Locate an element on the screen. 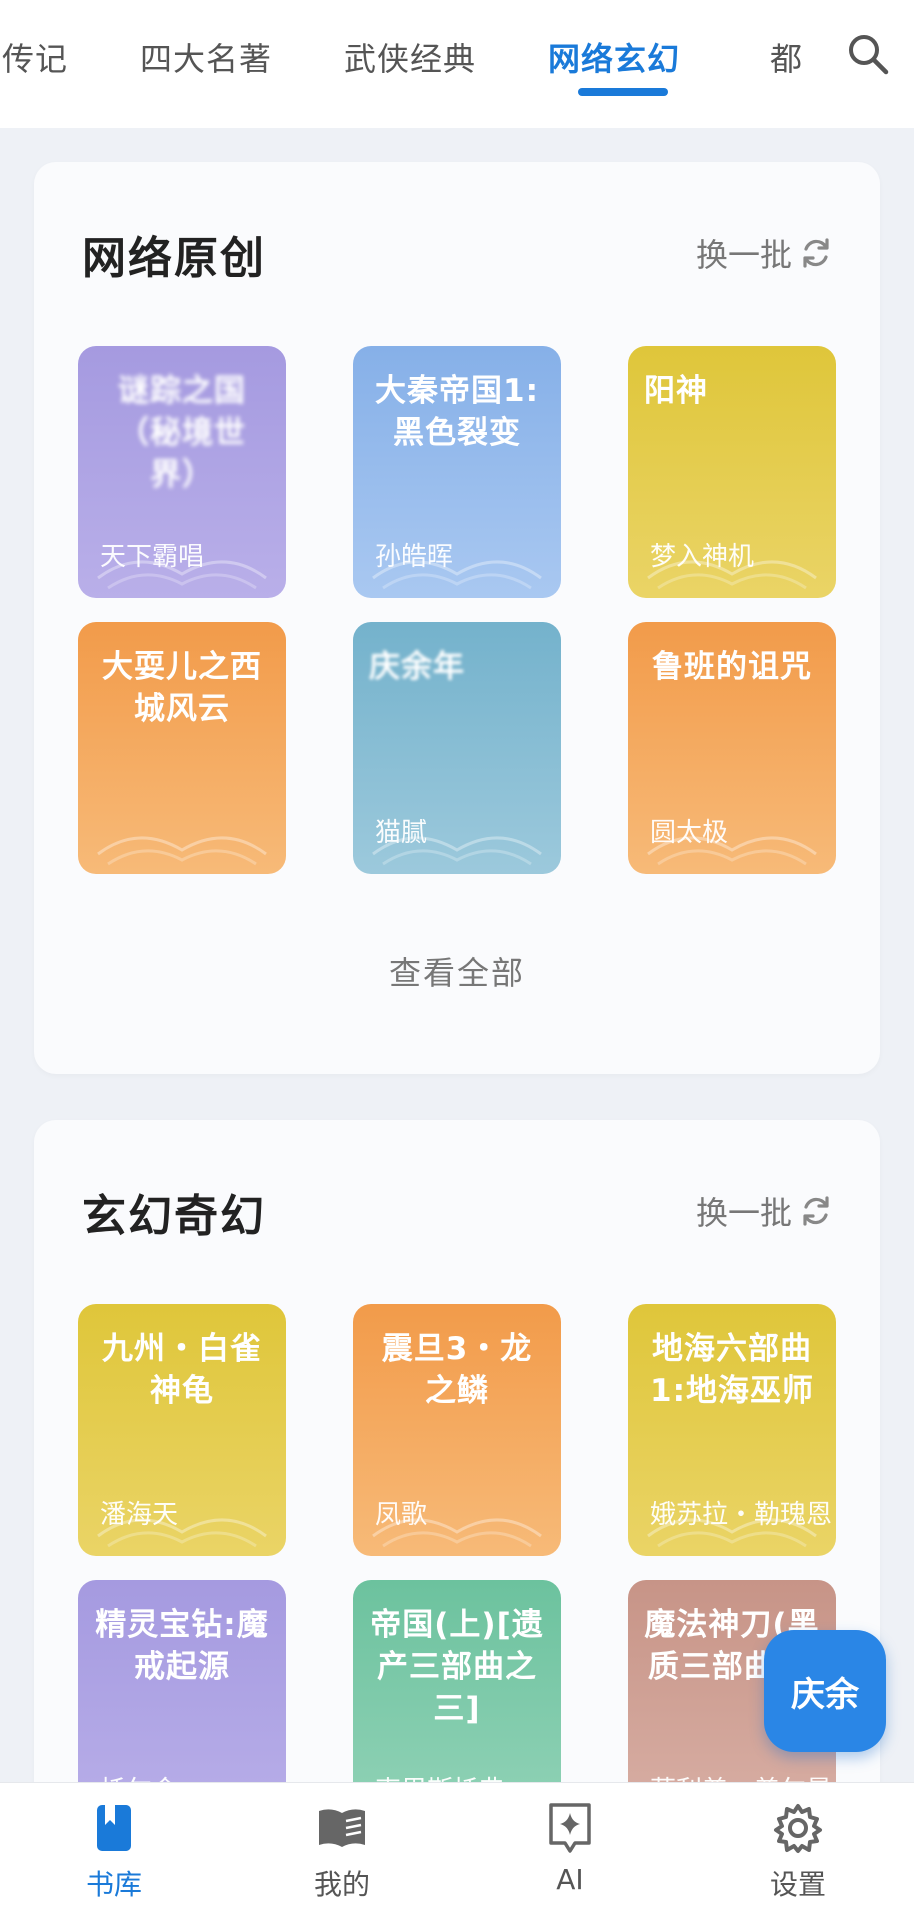 The width and height of the screenshot is (914, 1921). floating-reading-button: 庆余 is located at coordinates (825, 1691).